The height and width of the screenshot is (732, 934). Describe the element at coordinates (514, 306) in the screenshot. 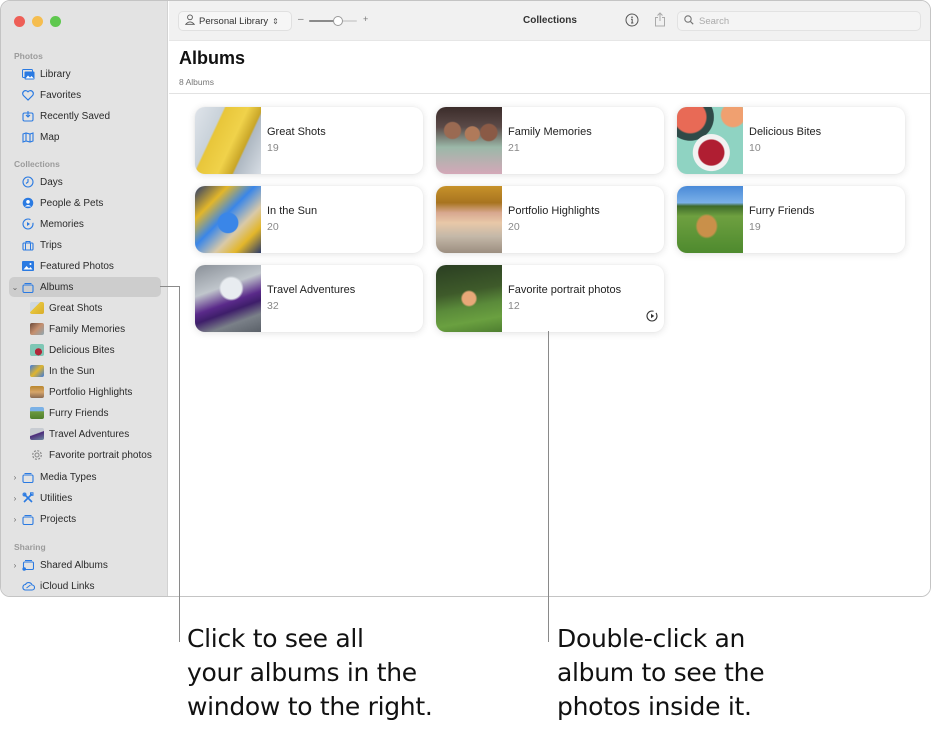

I see `album-photo-count: 12` at that location.